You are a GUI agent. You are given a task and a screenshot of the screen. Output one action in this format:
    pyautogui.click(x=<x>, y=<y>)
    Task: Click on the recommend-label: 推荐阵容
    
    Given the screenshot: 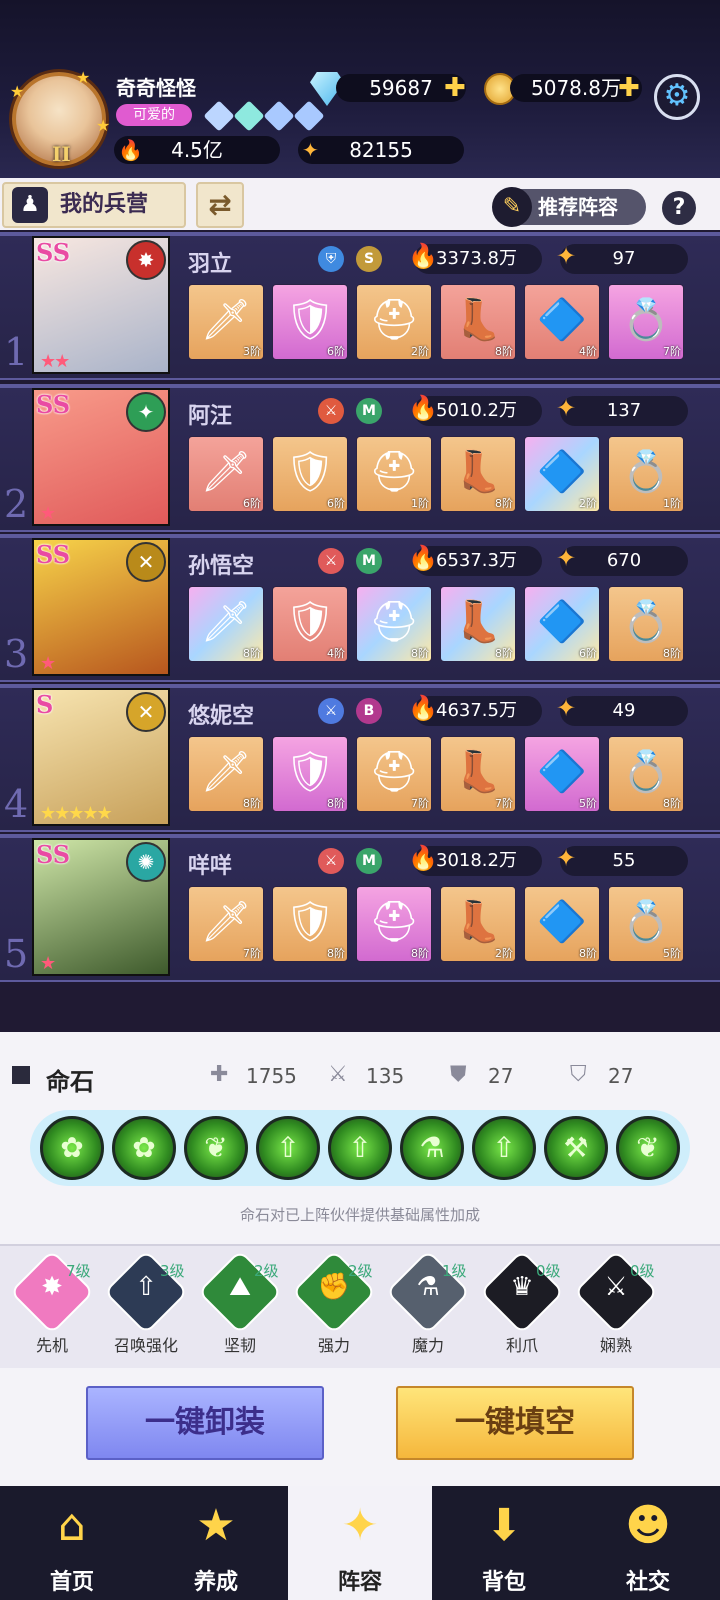 What is the action you would take?
    pyautogui.click(x=578, y=207)
    